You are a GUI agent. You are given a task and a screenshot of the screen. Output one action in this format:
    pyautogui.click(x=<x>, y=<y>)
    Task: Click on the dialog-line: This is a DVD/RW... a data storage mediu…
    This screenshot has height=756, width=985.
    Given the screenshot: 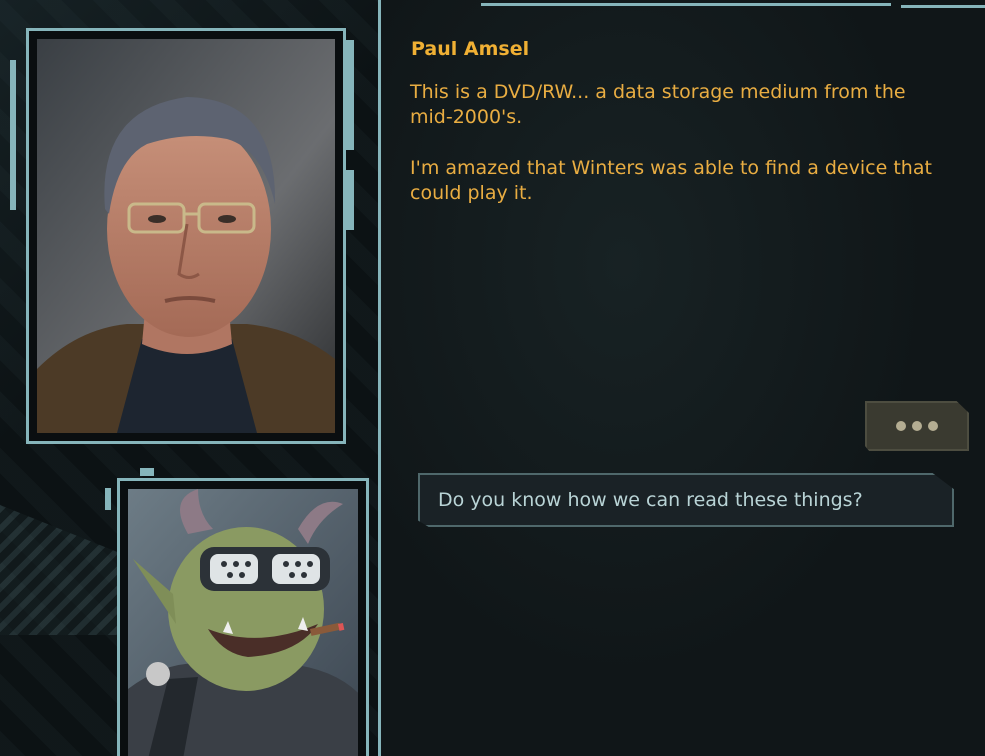 What is the action you would take?
    pyautogui.click(x=658, y=104)
    